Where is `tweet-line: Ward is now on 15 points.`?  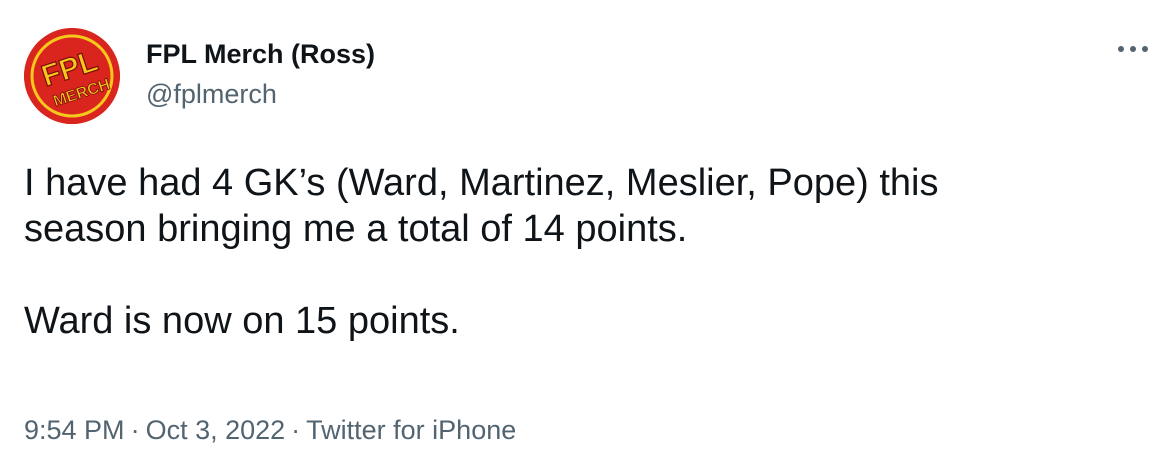 tweet-line: Ward is now on 15 points. is located at coordinates (242, 321).